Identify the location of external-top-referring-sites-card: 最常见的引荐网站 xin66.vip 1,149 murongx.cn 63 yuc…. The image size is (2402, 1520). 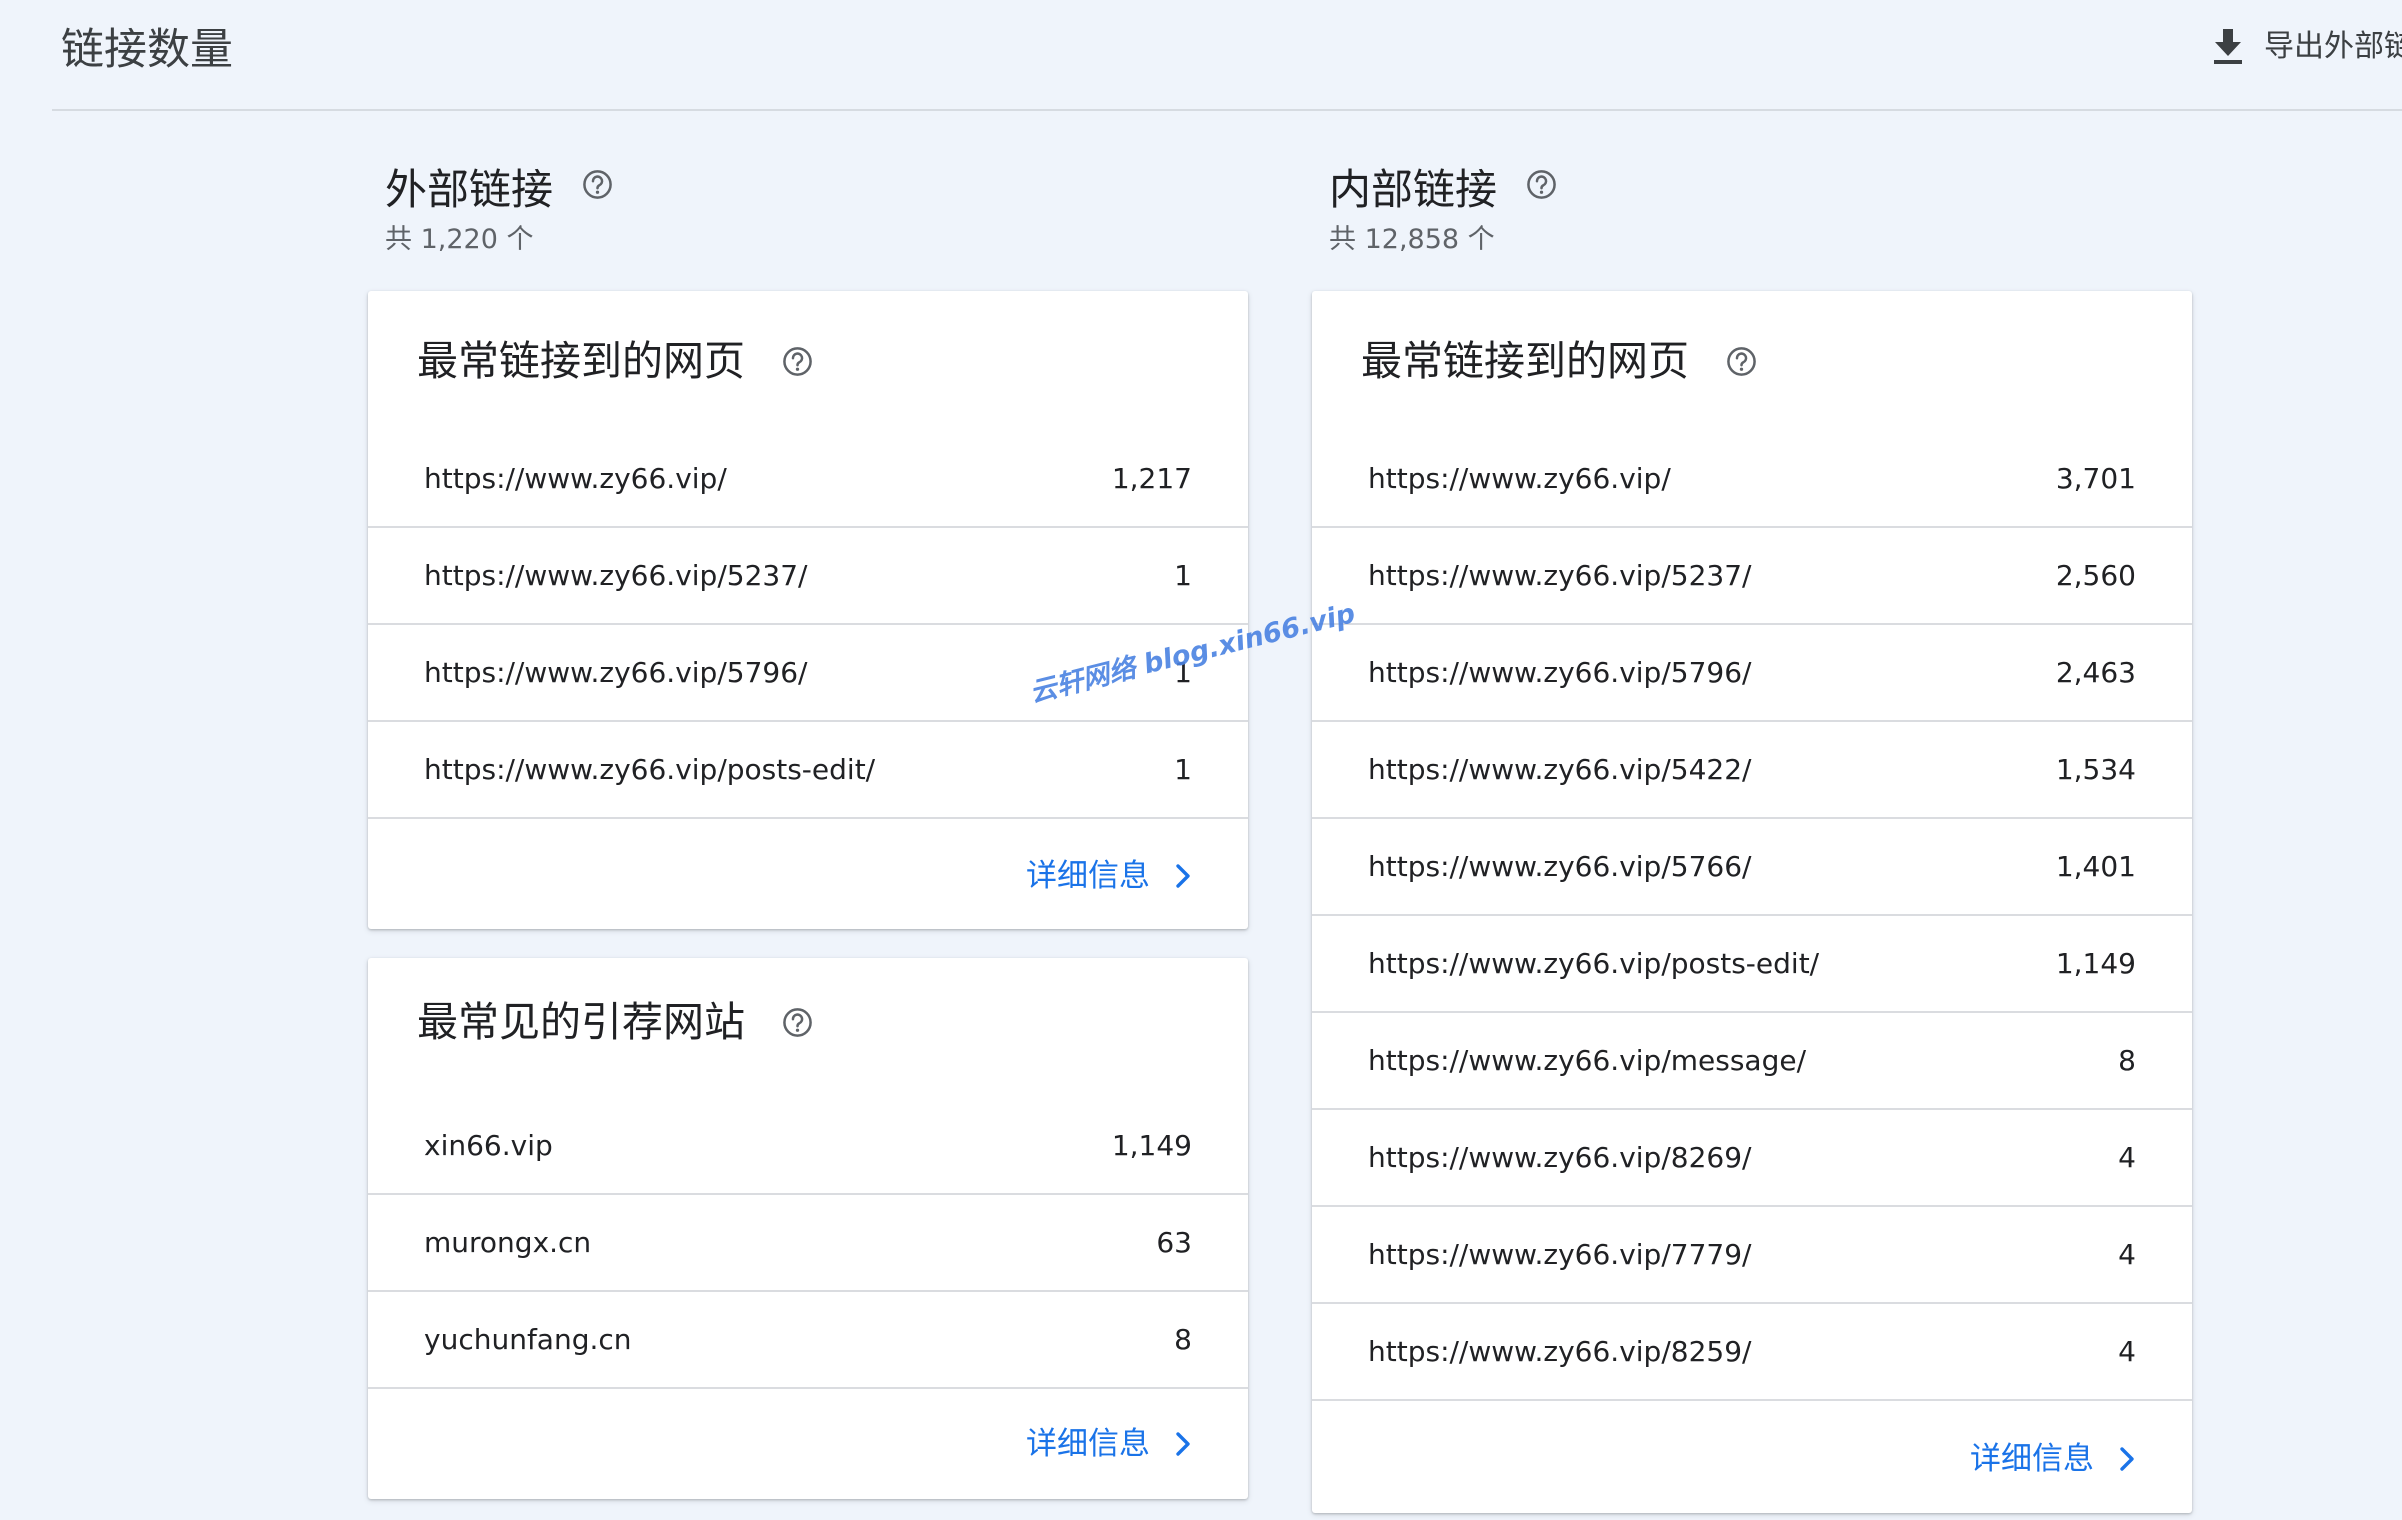
(808, 1228).